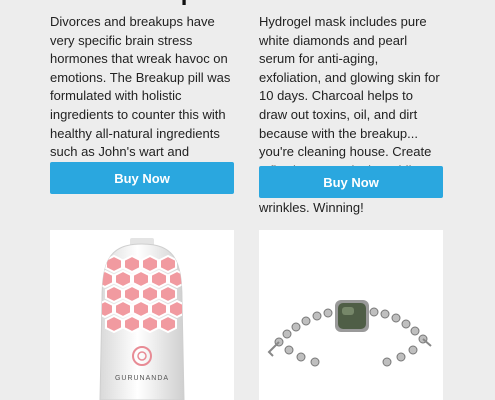  What do you see at coordinates (144, 4) in the screenshot?
I see `product-title: The Breakup Pill` at bounding box center [144, 4].